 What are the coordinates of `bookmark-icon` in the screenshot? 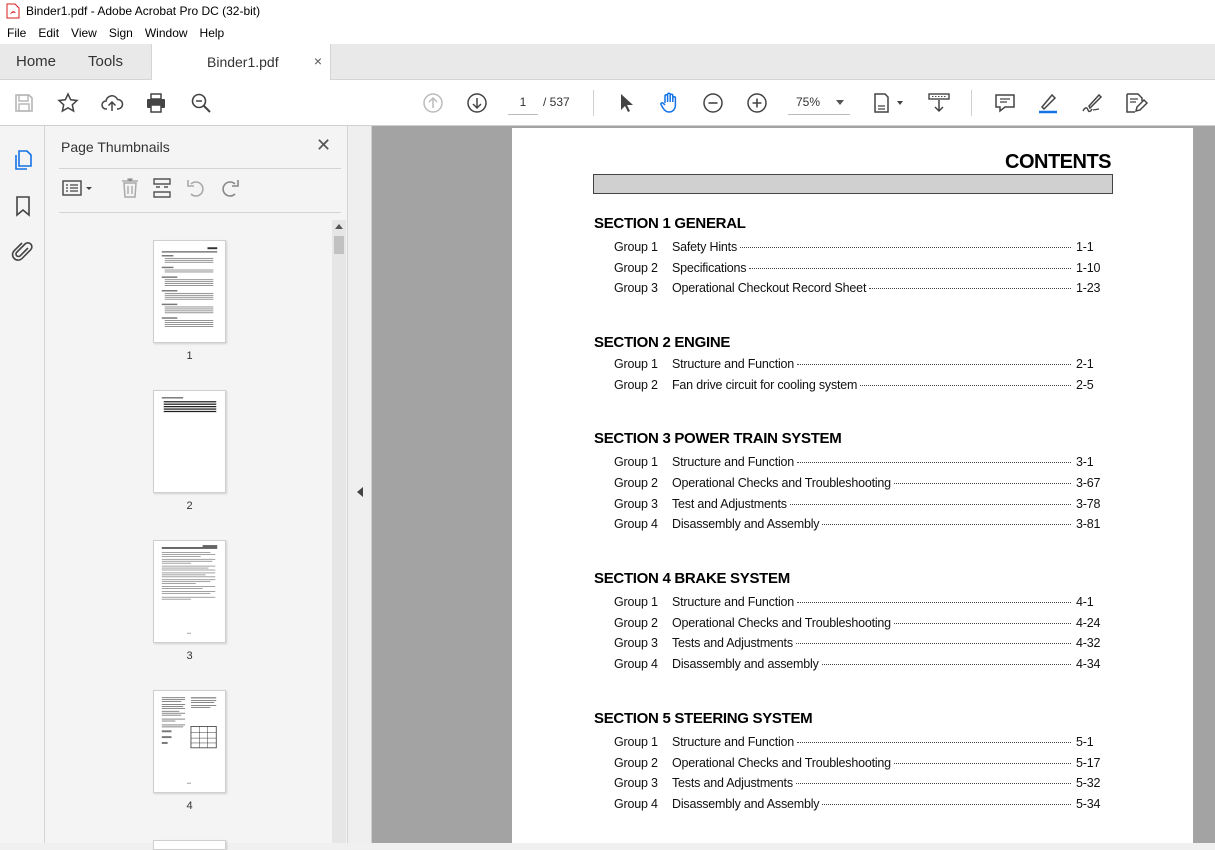 It's located at (23, 206).